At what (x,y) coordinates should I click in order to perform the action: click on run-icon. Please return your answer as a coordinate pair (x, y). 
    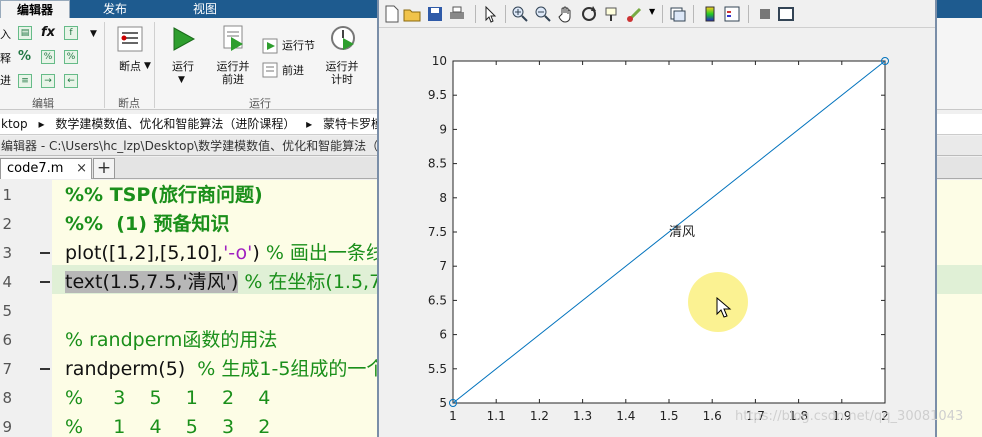
    Looking at the image, I should click on (183, 39).